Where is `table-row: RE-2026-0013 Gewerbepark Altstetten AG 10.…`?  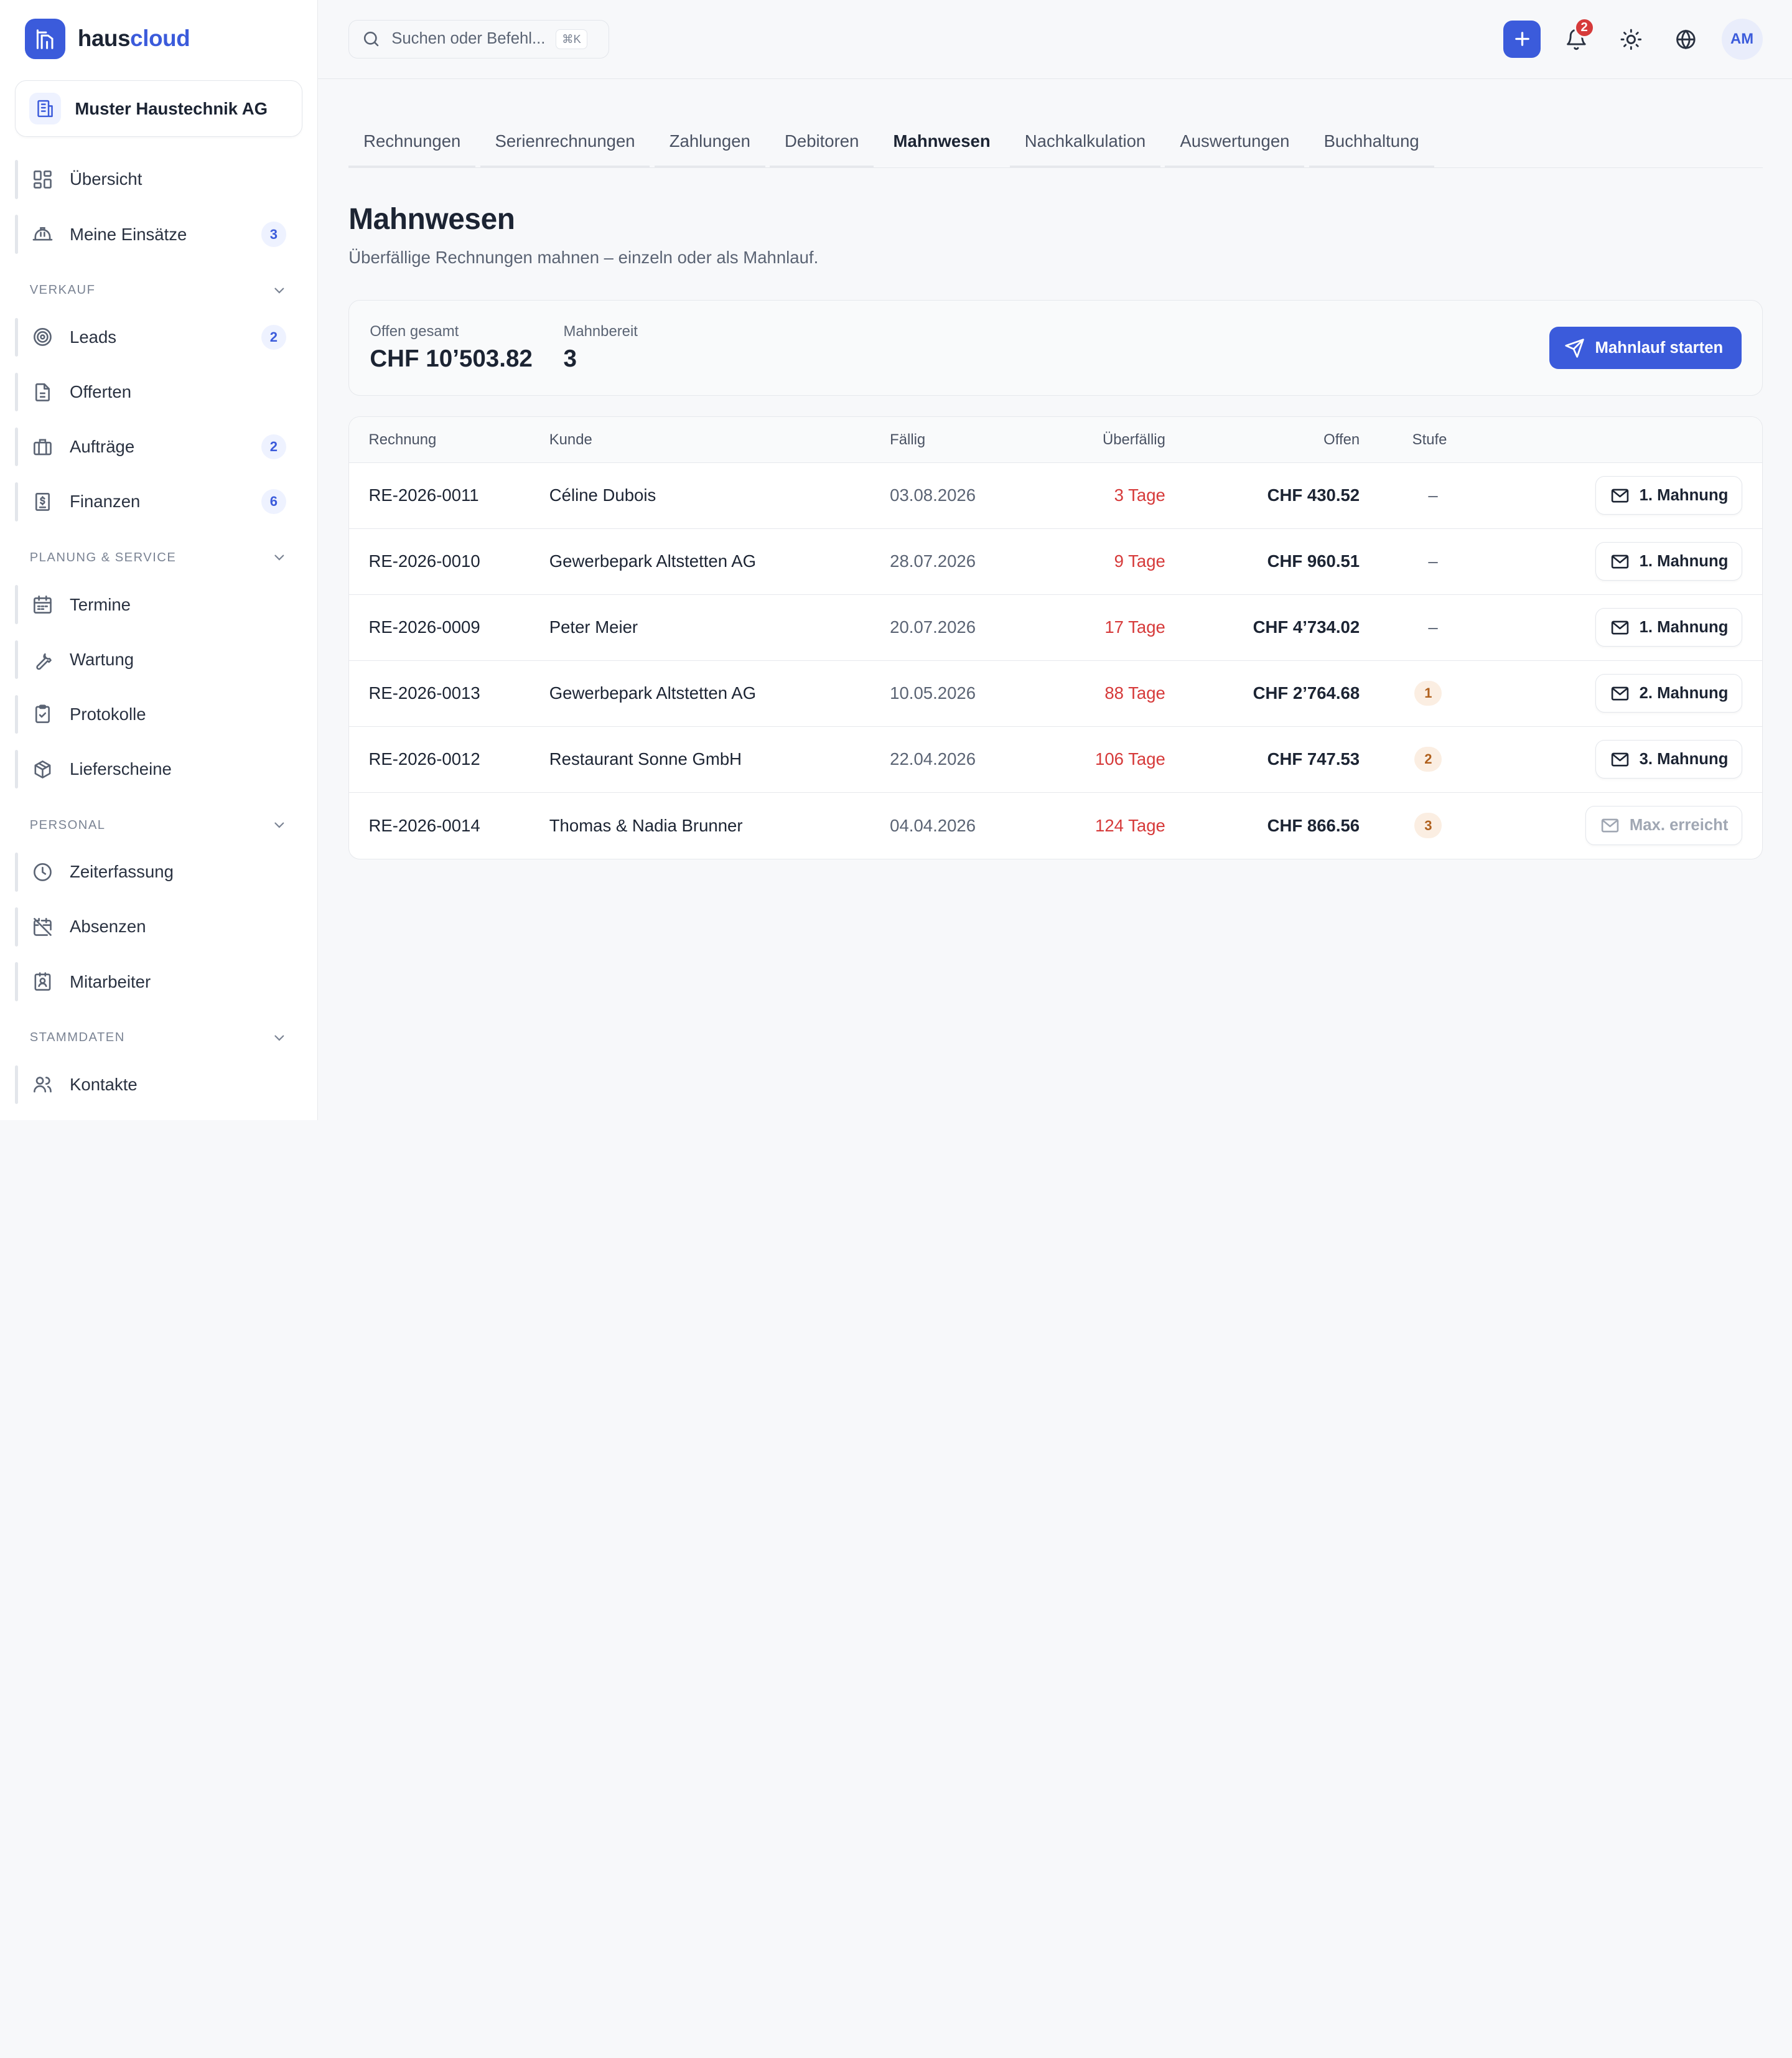
table-row: RE-2026-0013 Gewerbepark Altstetten AG 10.… is located at coordinates (1055, 694).